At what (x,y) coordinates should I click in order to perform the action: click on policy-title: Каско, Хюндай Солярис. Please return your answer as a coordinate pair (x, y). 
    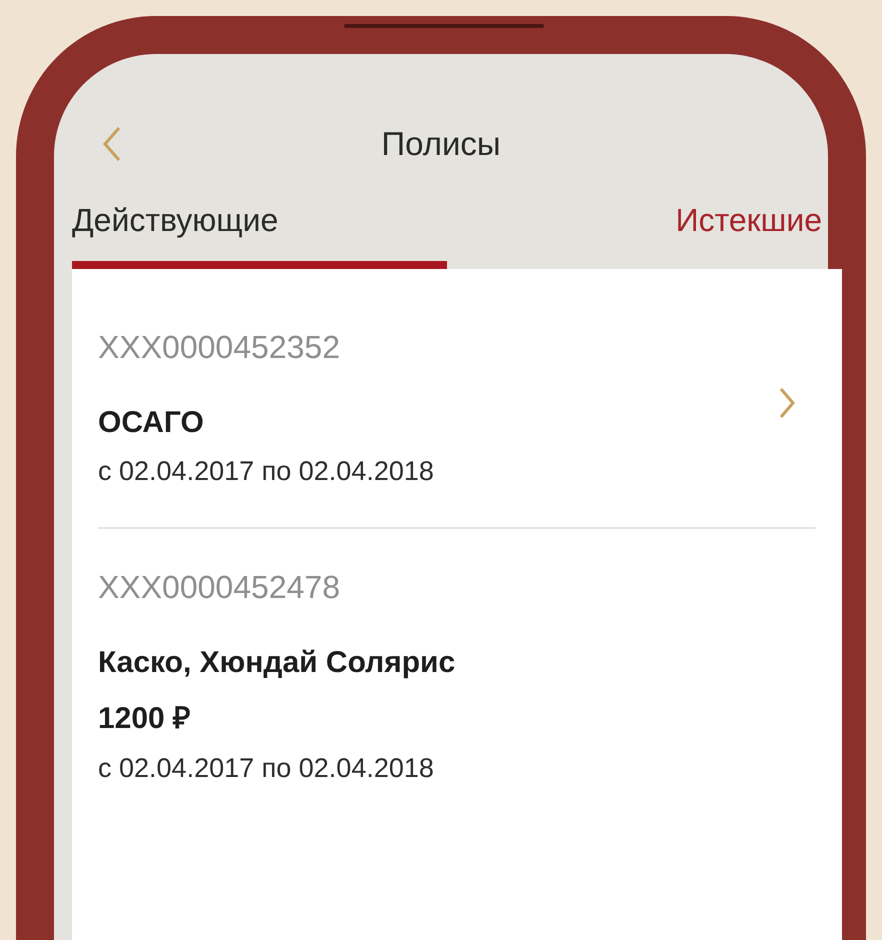
    Looking at the image, I should click on (277, 663).